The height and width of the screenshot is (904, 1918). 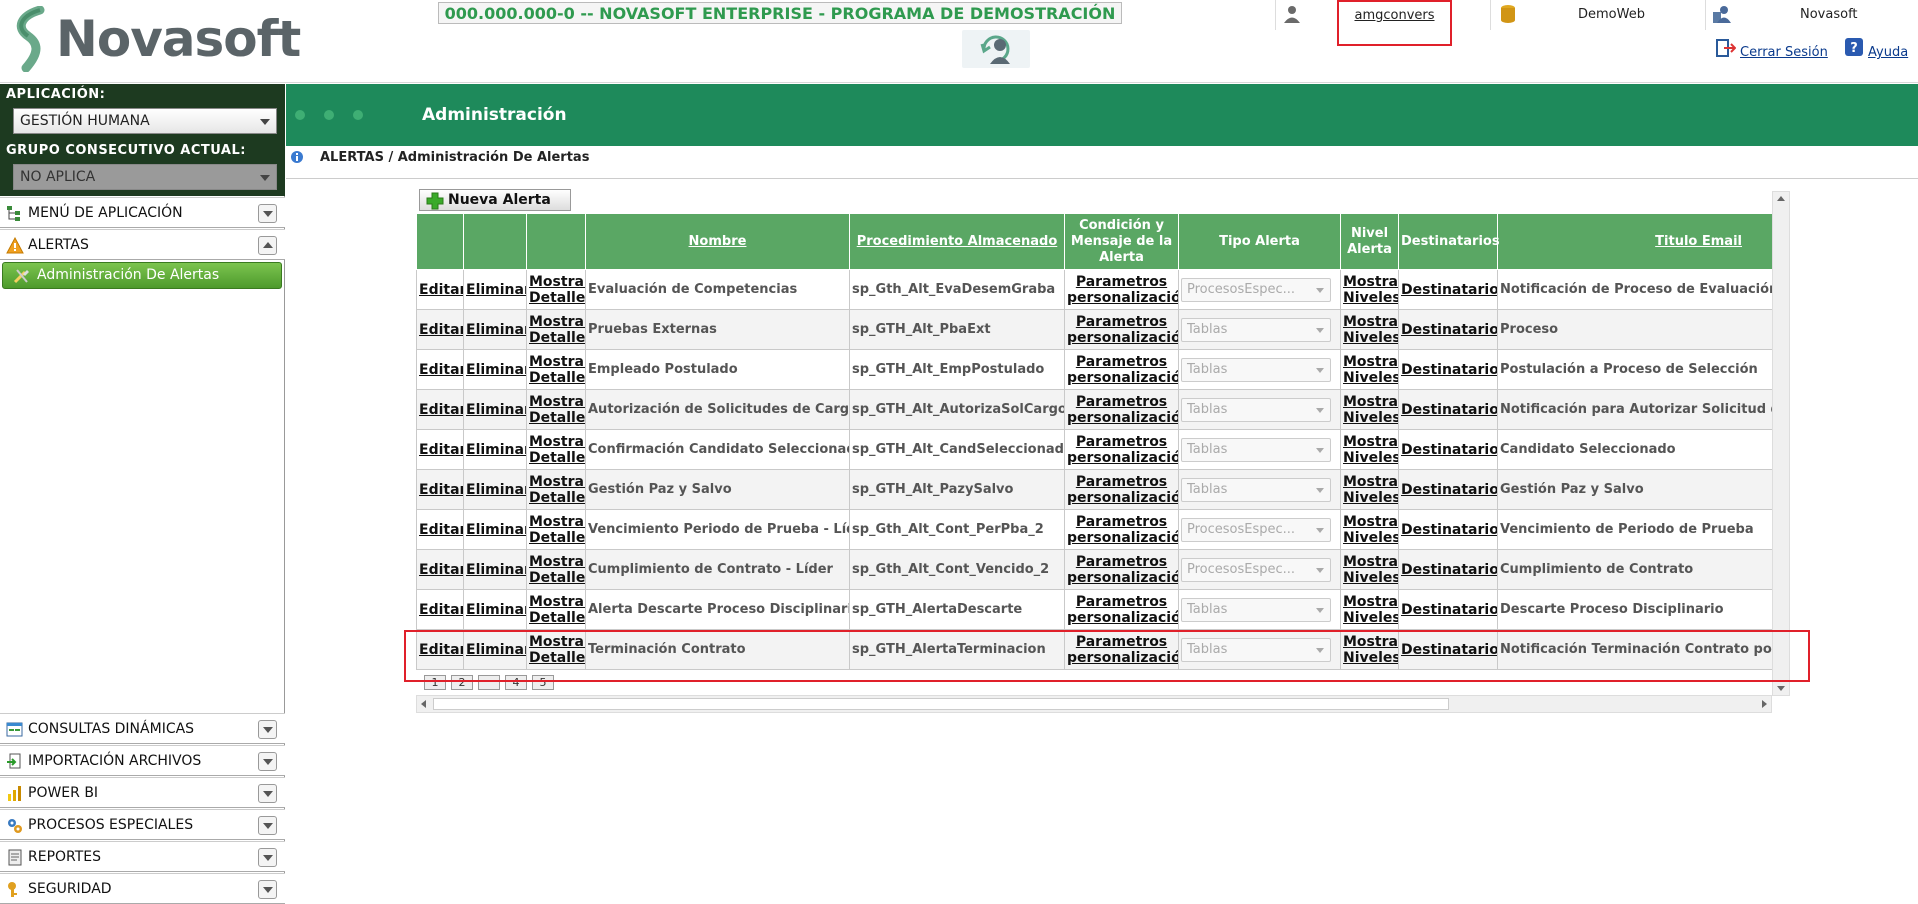 What do you see at coordinates (142, 760) in the screenshot?
I see `importacion-archivos-header: IMPORTACIÓN ARCHIVOS` at bounding box center [142, 760].